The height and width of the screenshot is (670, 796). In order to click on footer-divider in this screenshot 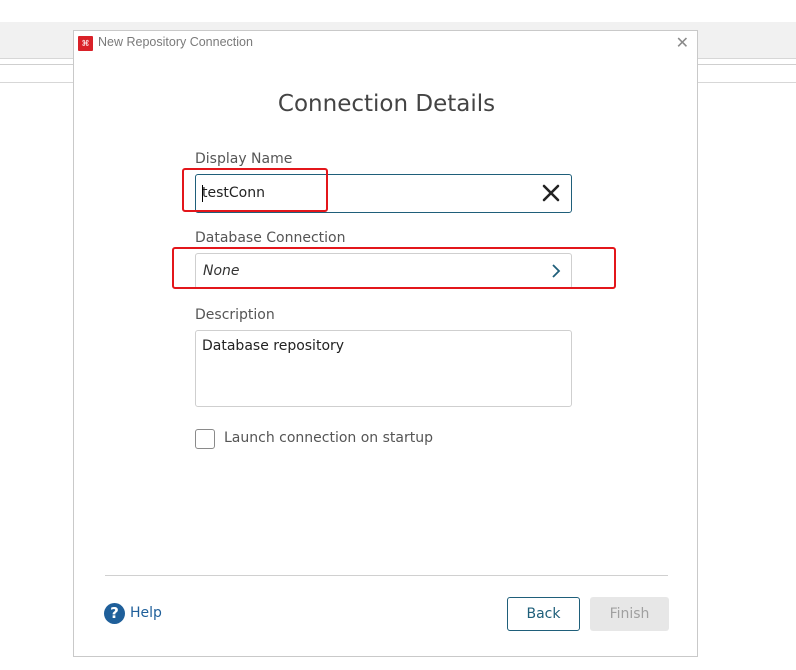, I will do `click(386, 575)`.